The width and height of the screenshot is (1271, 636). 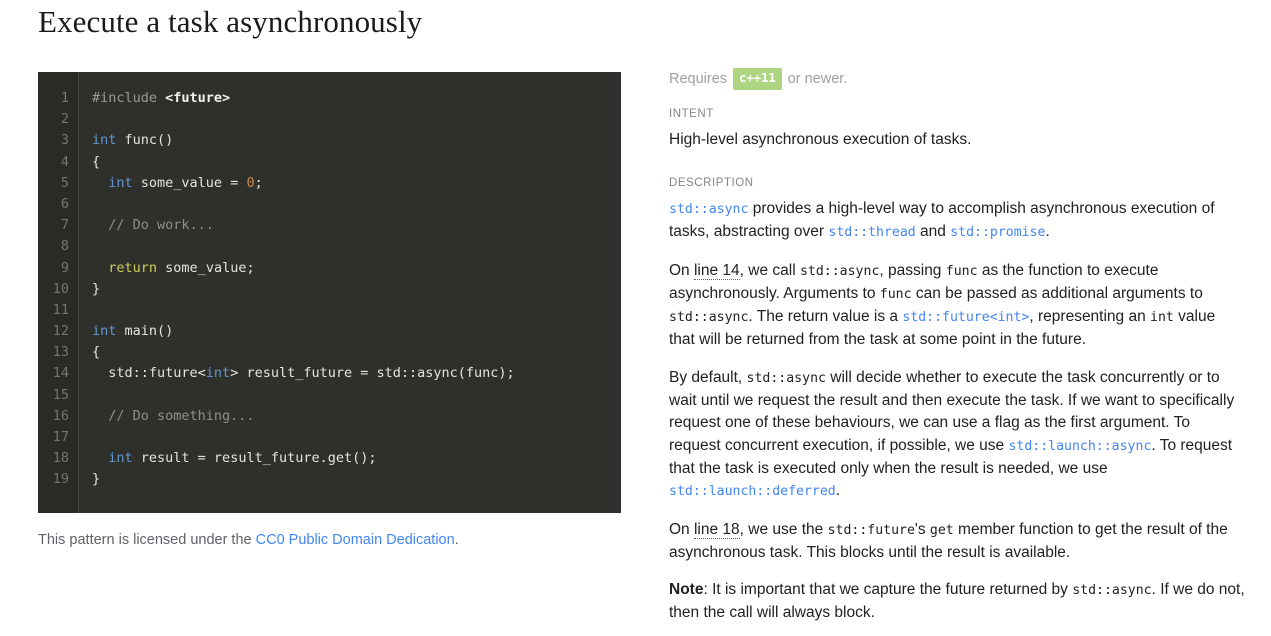 What do you see at coordinates (698, 79) in the screenshot?
I see `requires-prefix: Requires` at bounding box center [698, 79].